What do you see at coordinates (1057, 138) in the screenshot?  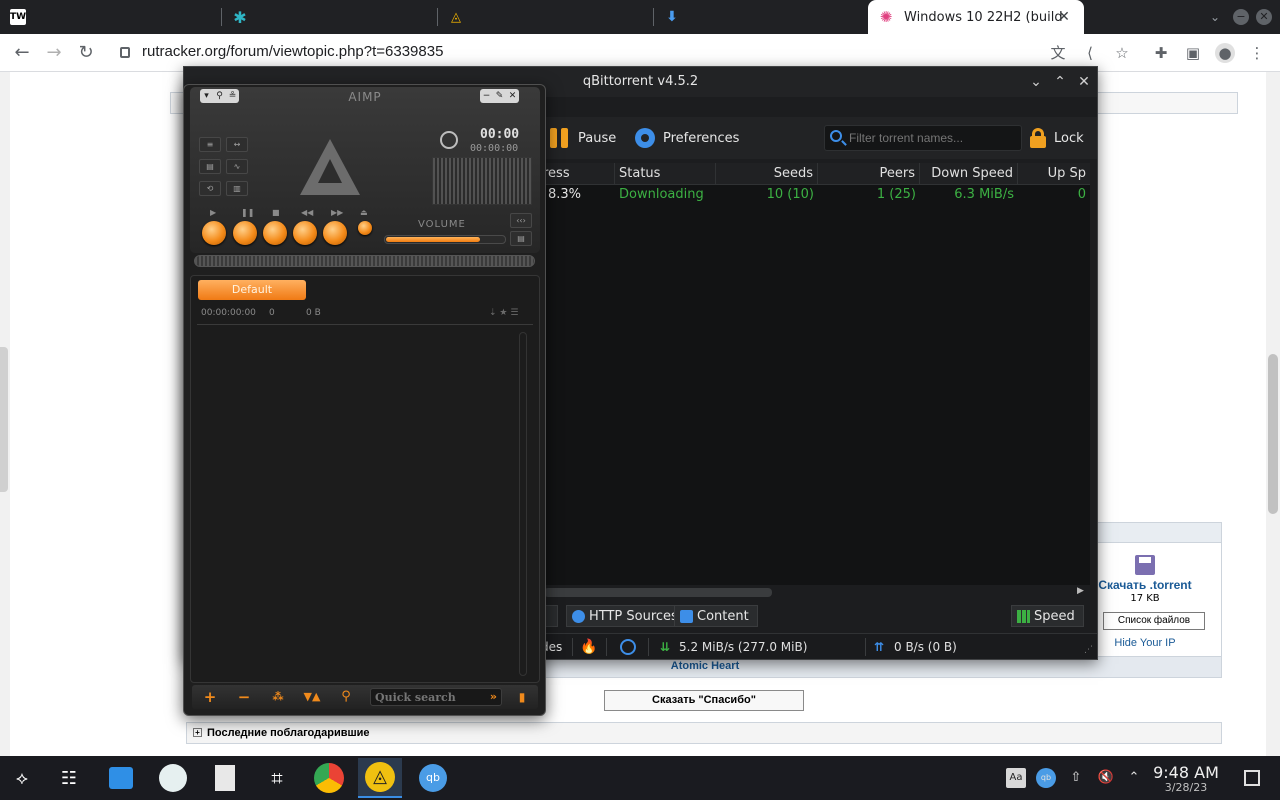 I see `lock-button: Lock` at bounding box center [1057, 138].